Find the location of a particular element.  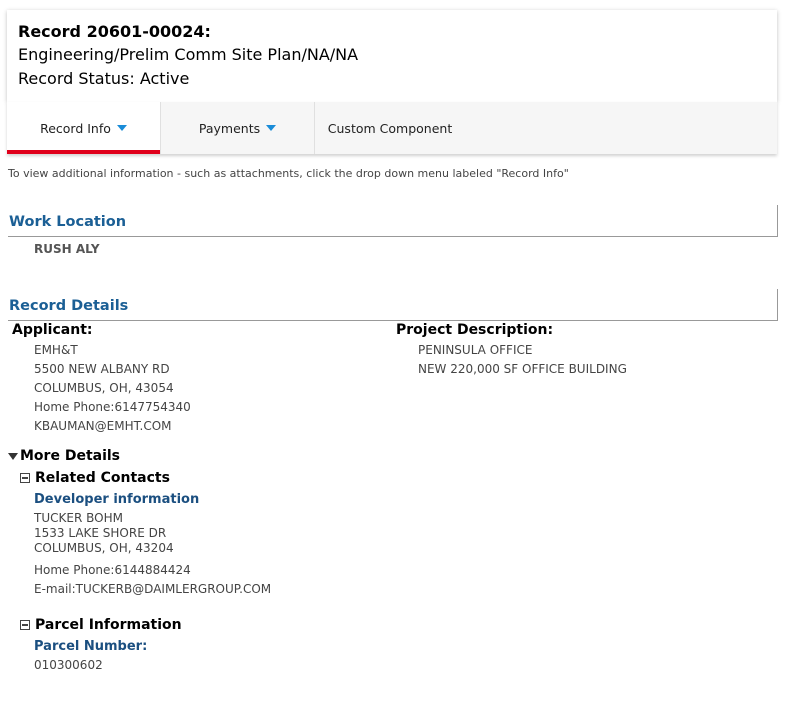

tab-record-info: Record Info is located at coordinates (83, 128).